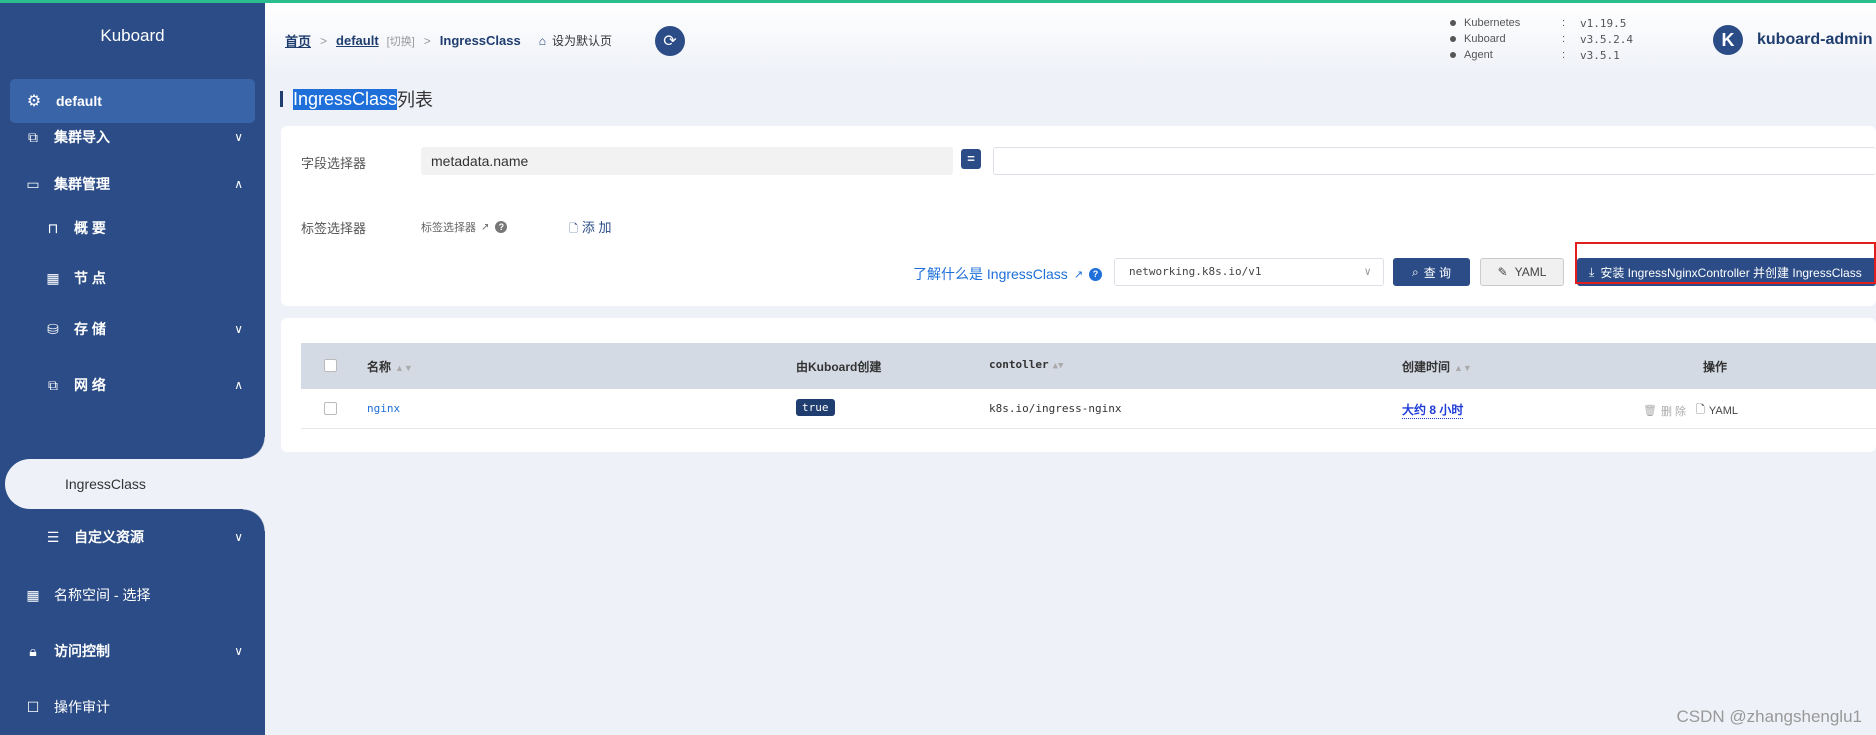 The image size is (1876, 735). I want to click on field-value-input, so click(1434, 161).